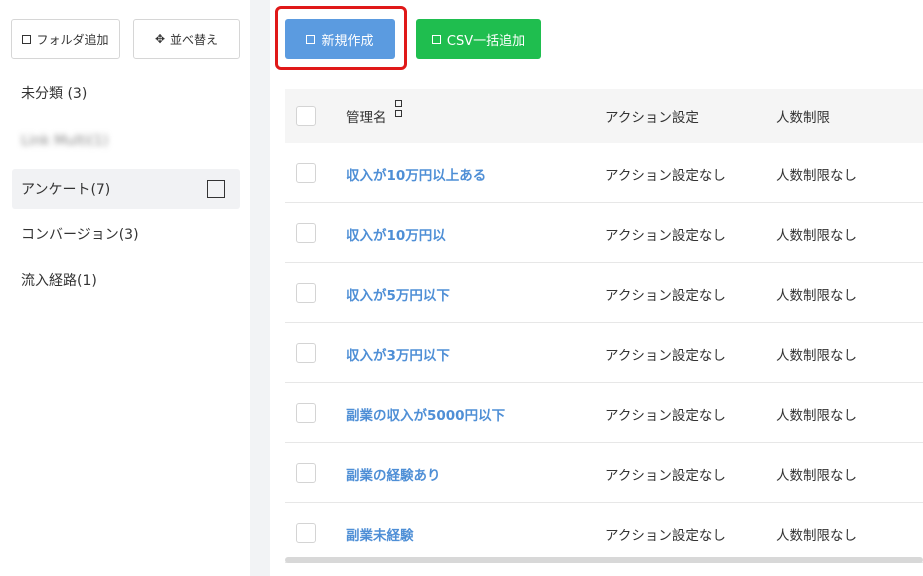 This screenshot has width=923, height=576. What do you see at coordinates (393, 474) in the screenshot?
I see `row-name-link: 副業の経験あり` at bounding box center [393, 474].